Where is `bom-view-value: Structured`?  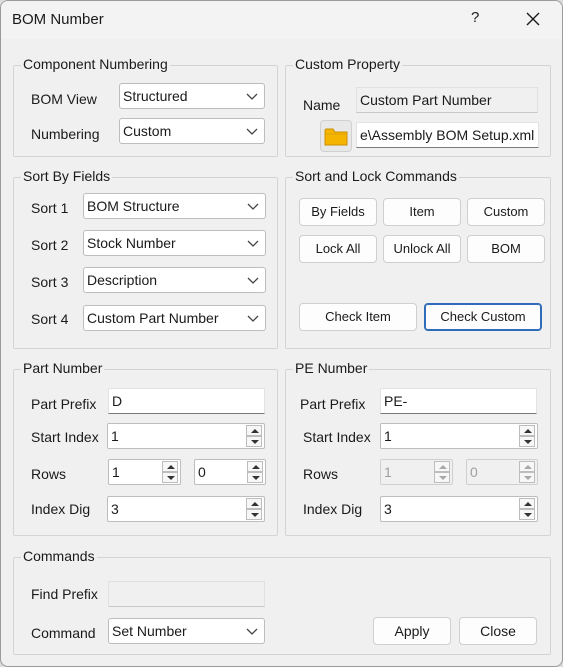
bom-view-value: Structured is located at coordinates (155, 96).